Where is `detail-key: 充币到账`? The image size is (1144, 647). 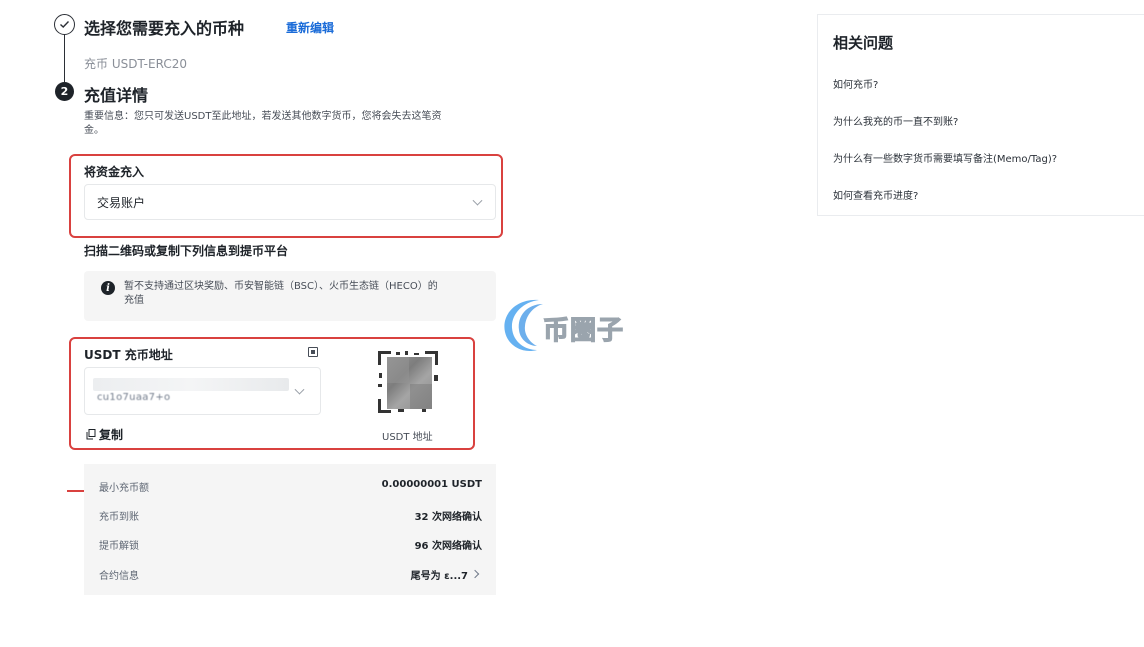
detail-key: 充币到账 is located at coordinates (119, 517).